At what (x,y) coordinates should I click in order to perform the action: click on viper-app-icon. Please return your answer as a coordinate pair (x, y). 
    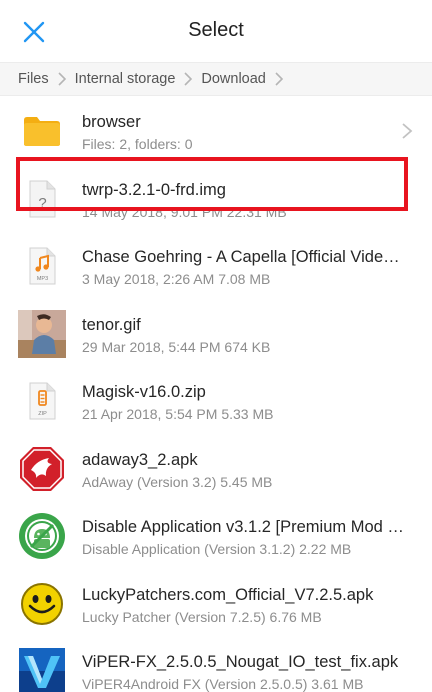
    Looking at the image, I should click on (42, 669).